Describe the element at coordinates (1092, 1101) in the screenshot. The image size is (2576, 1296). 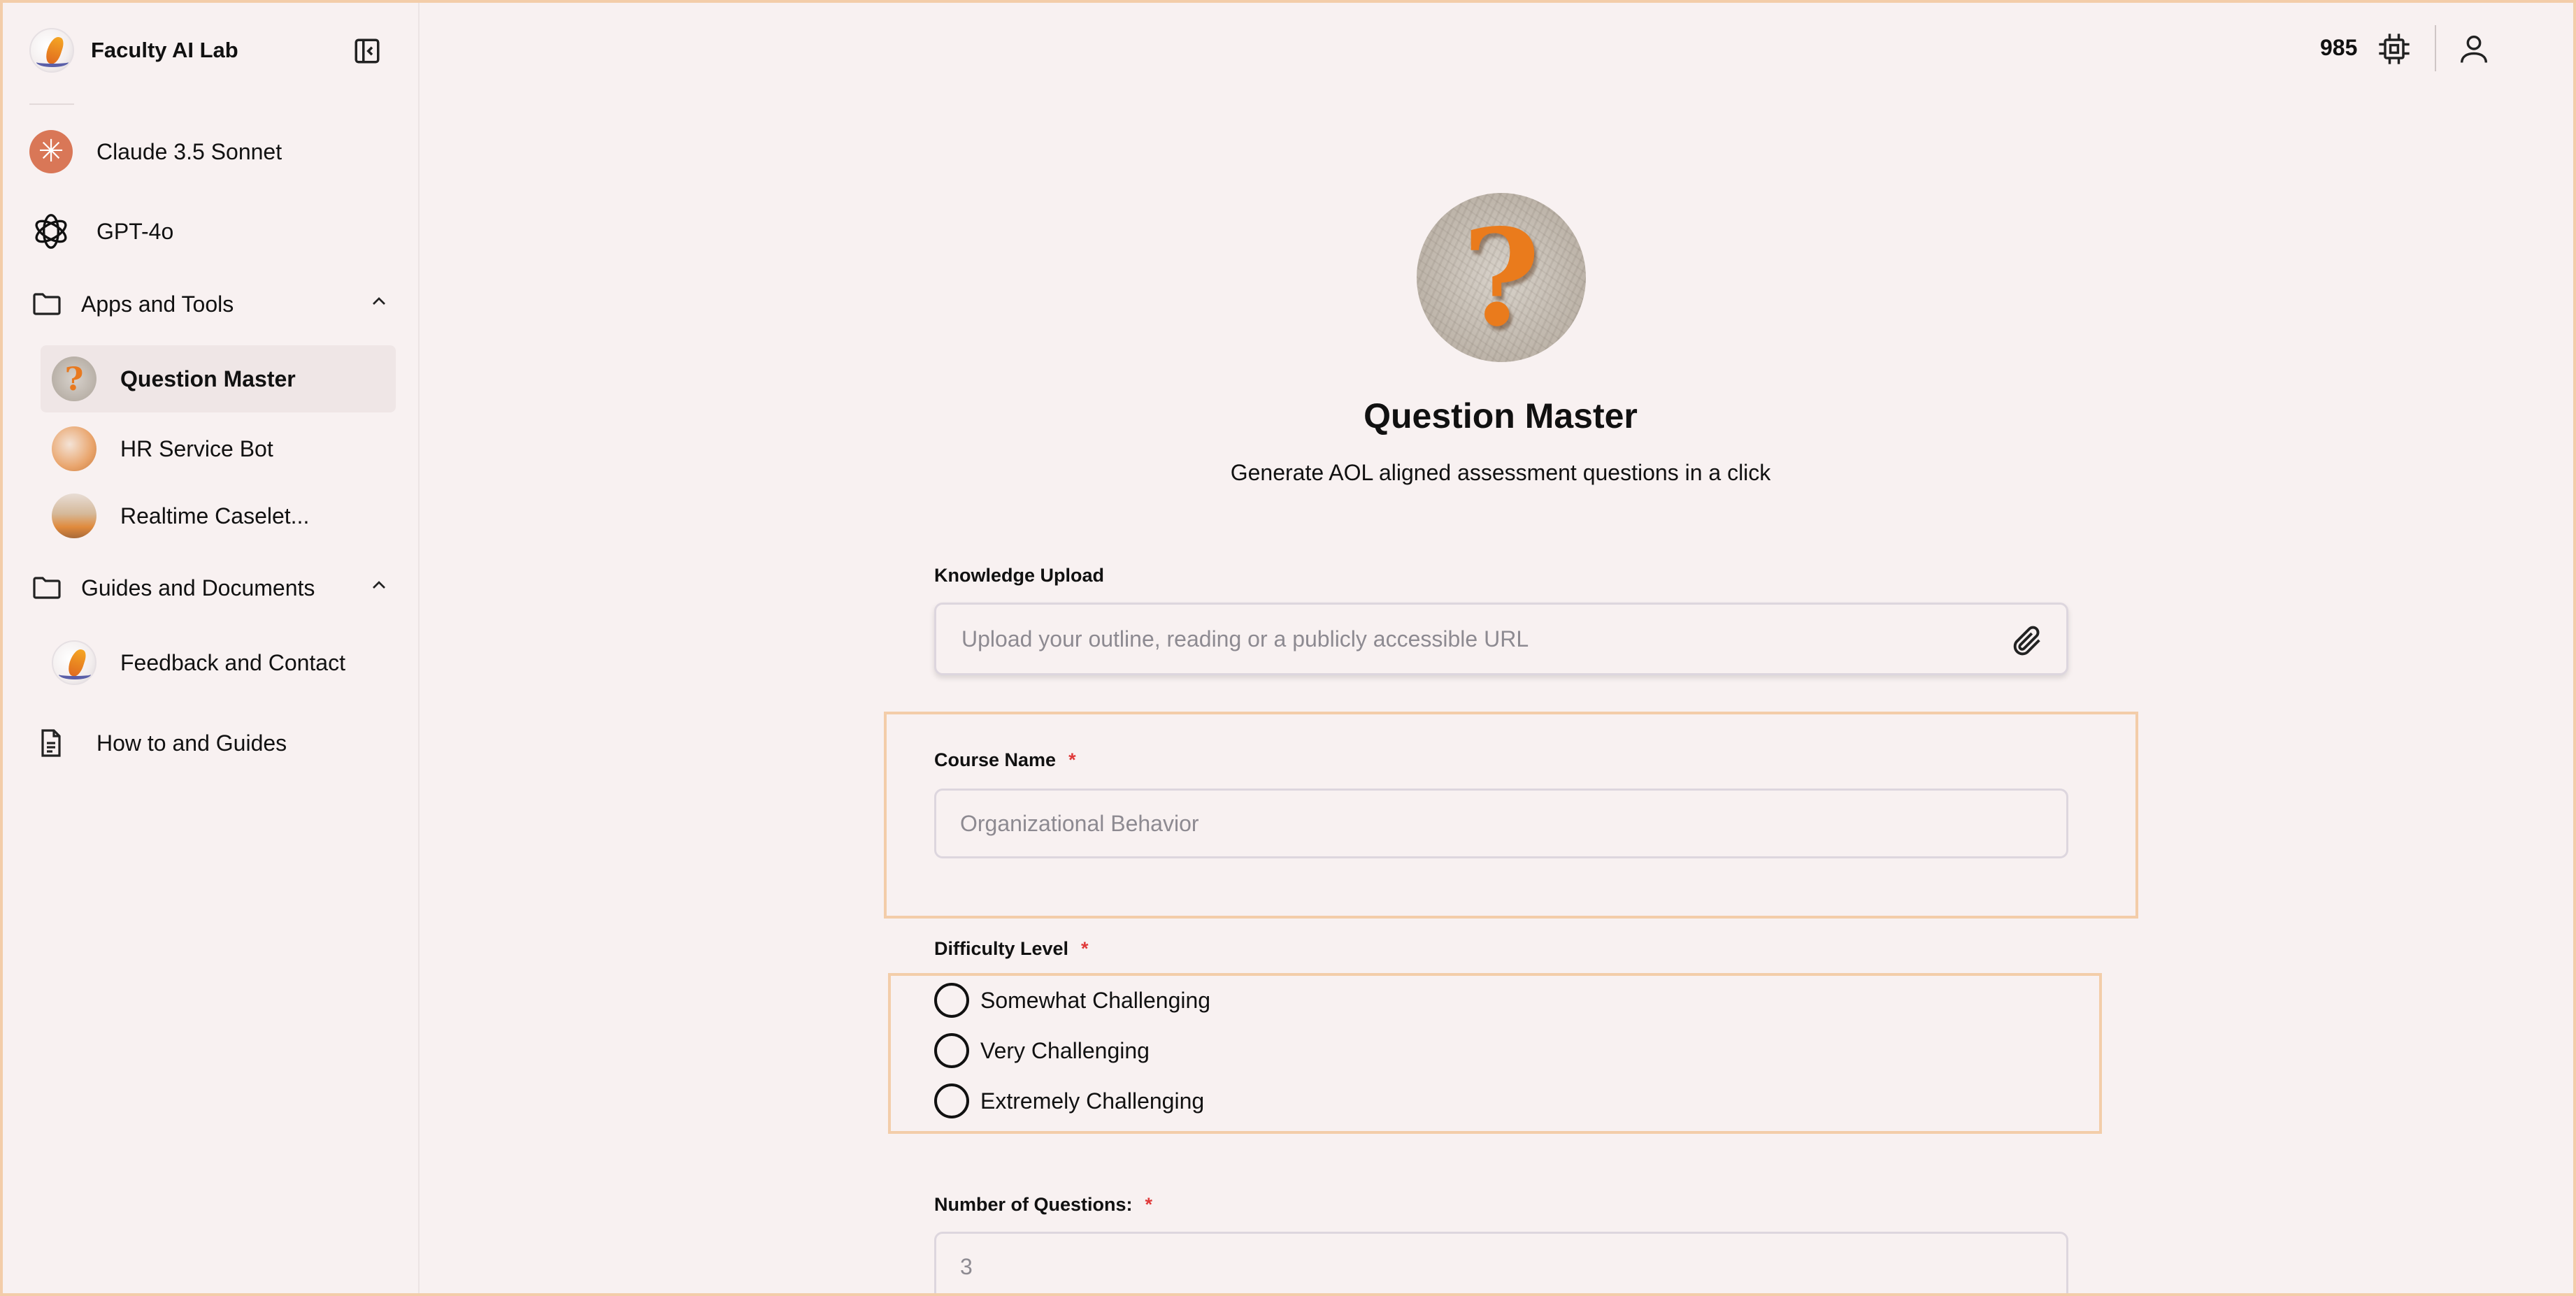
I see `radio-label: Extremely Challenging` at that location.